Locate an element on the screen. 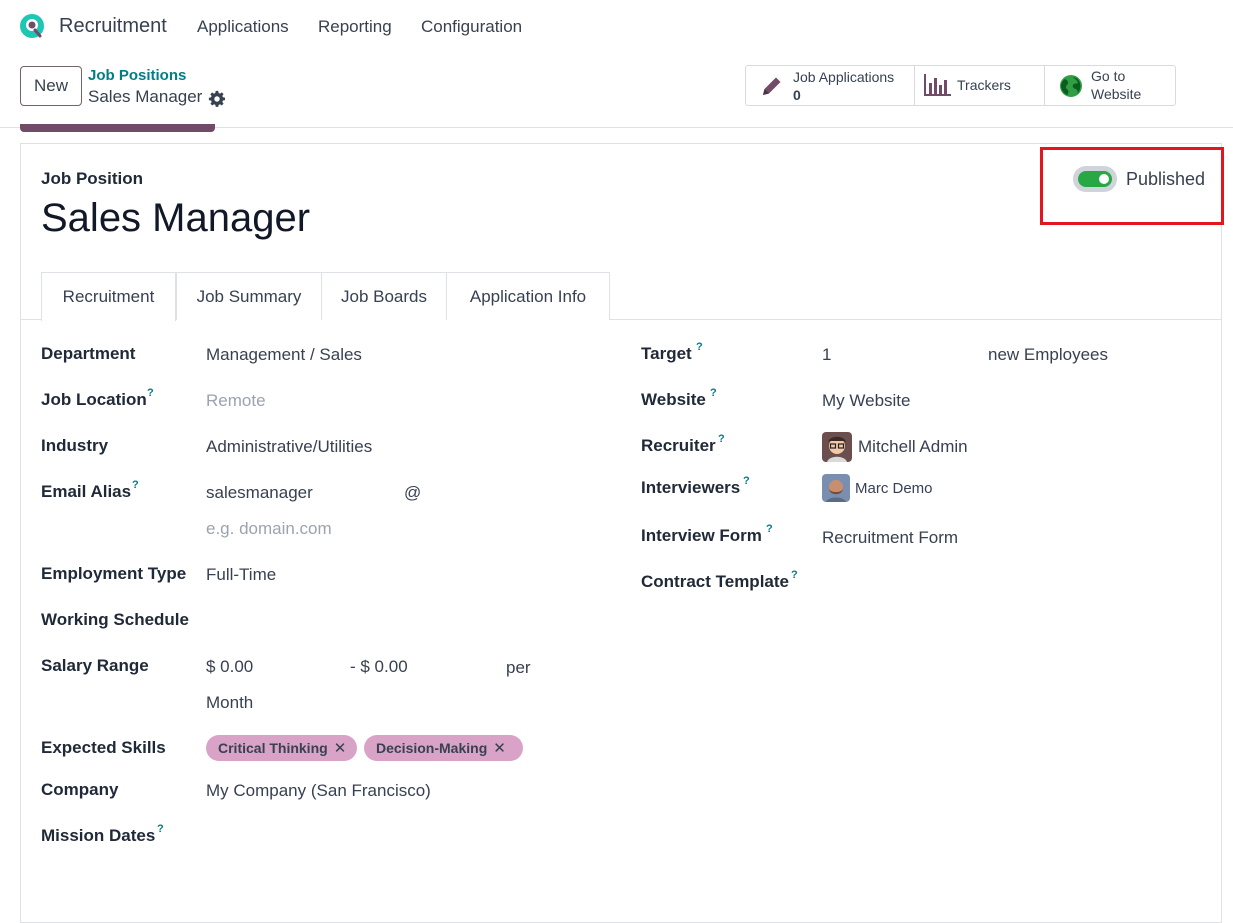 This screenshot has width=1233, height=923. interview-form-help: ? is located at coordinates (769, 529).